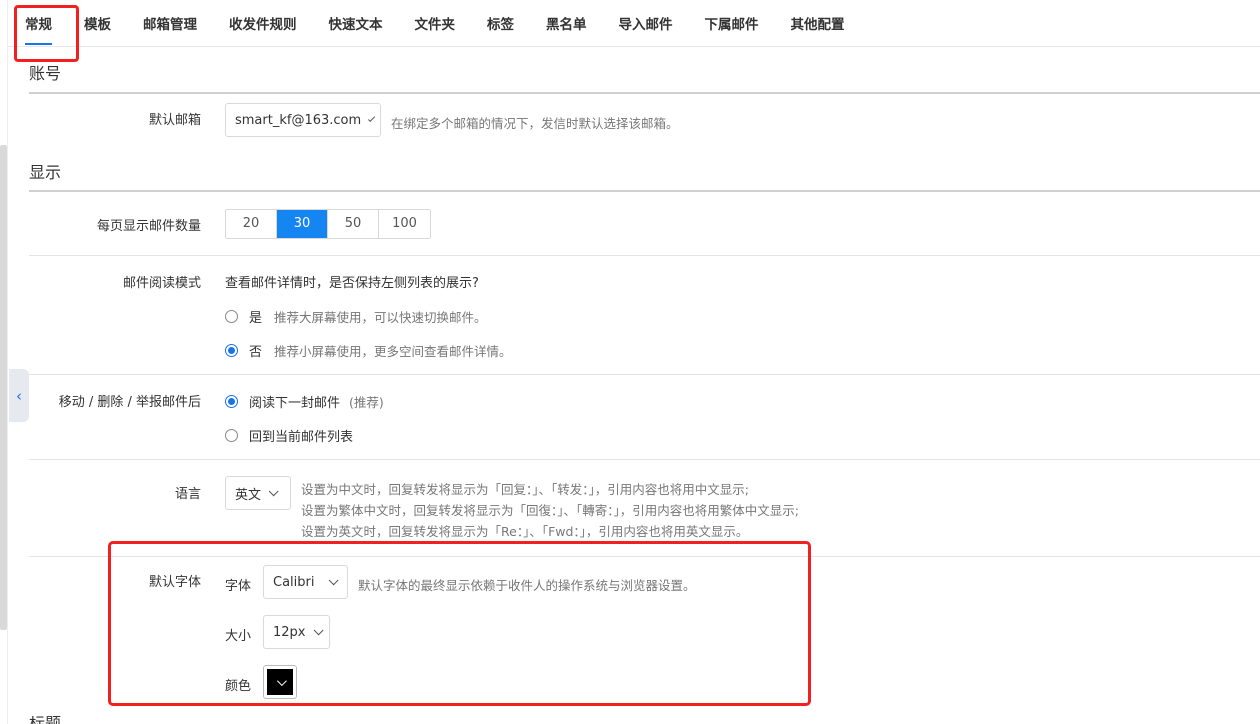  What do you see at coordinates (352, 283) in the screenshot?
I see `read-mode-question: 查看邮件详情时，是否保持左侧列表的展示?` at bounding box center [352, 283].